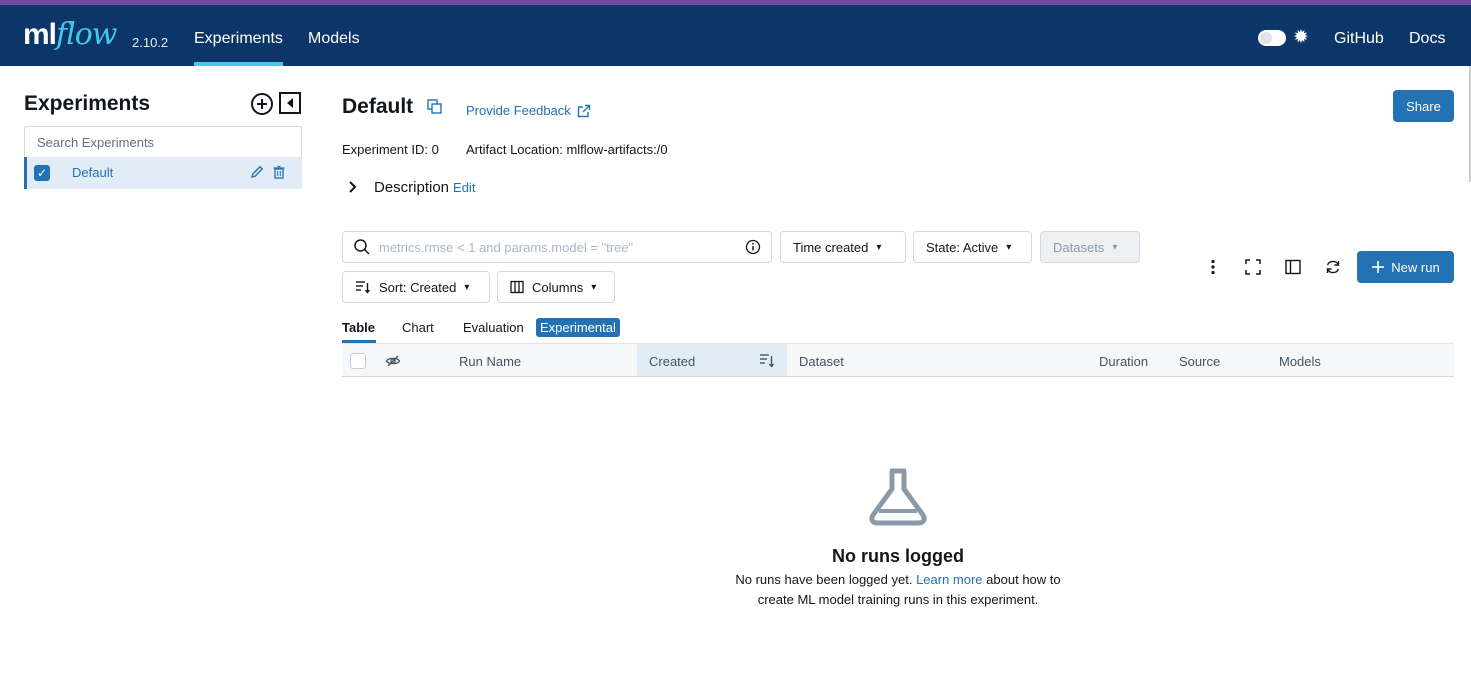 This screenshot has height=678, width=1471. Describe the element at coordinates (1090, 247) in the screenshot. I see `datasets-dropdown: Datasets ▾` at that location.